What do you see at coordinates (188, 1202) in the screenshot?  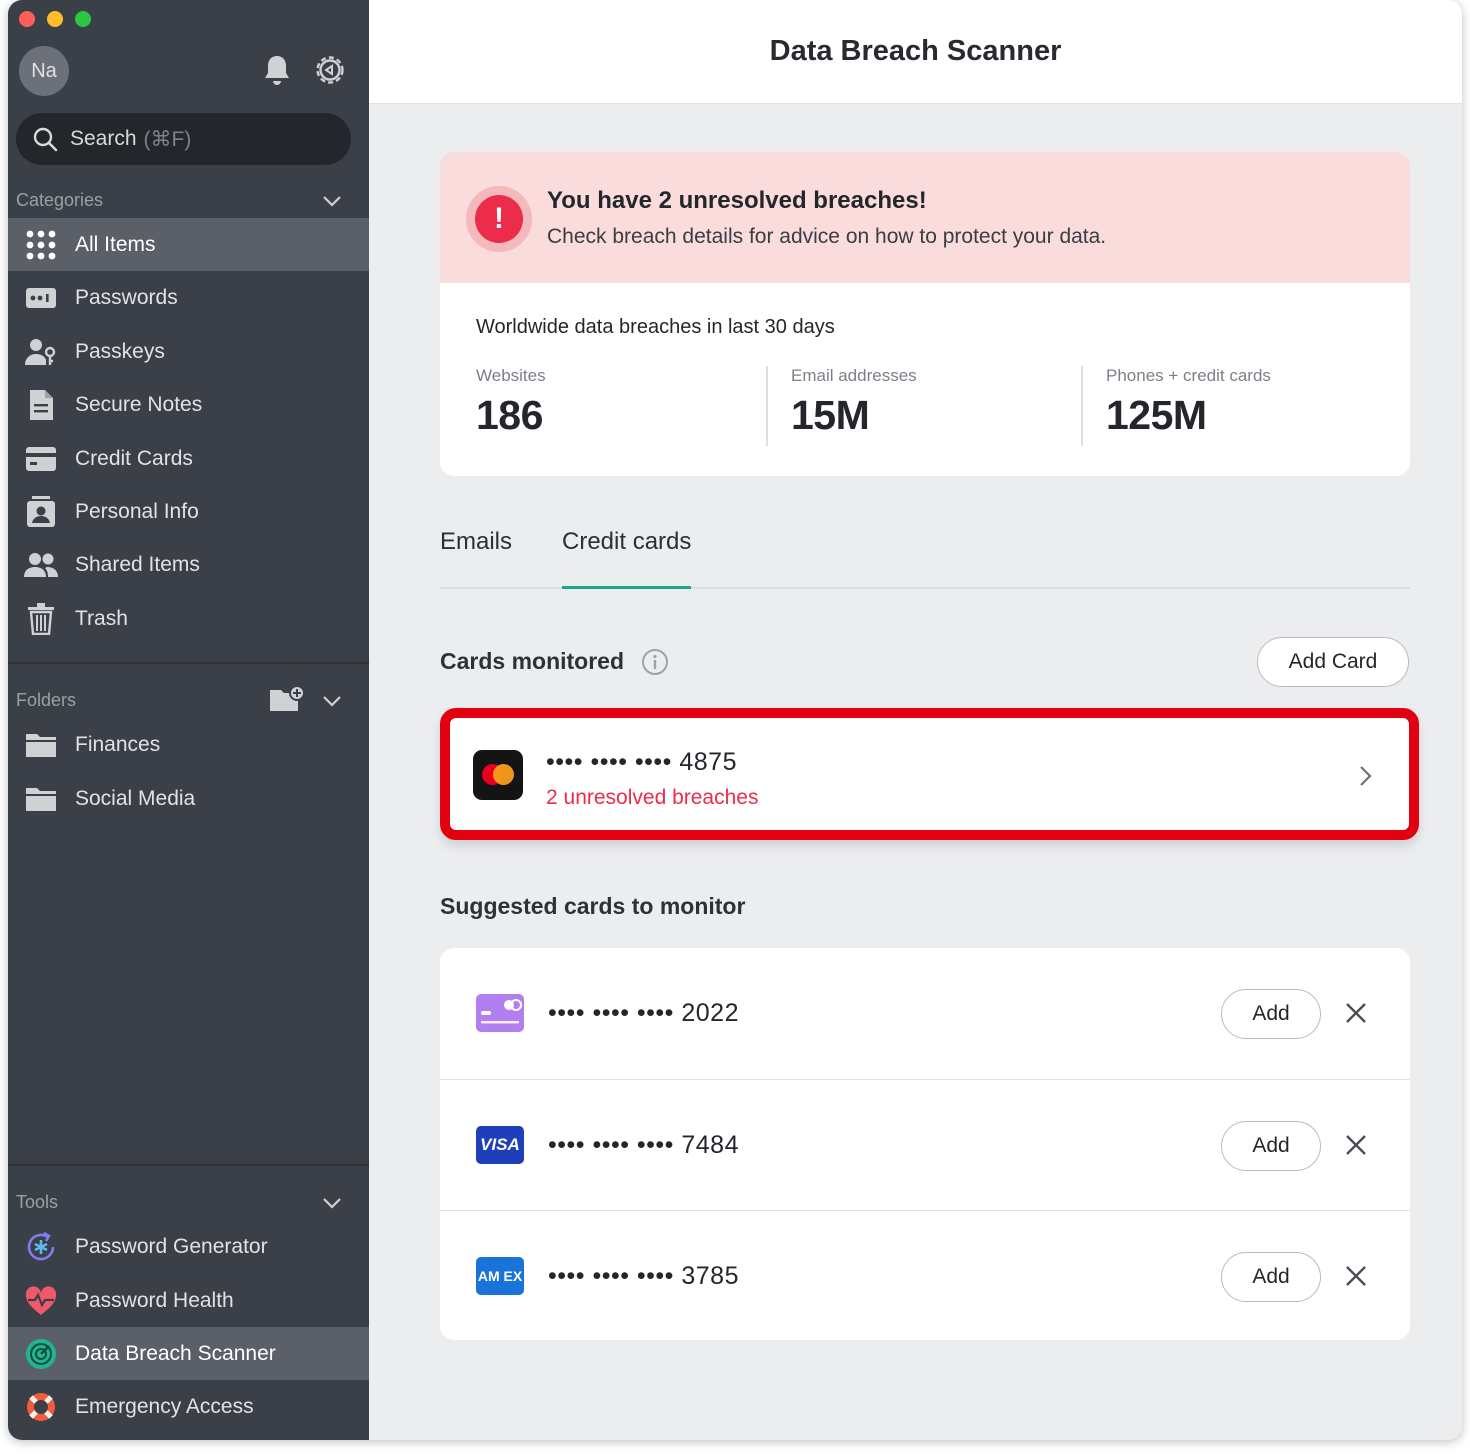 I see `tools-header: Tools` at bounding box center [188, 1202].